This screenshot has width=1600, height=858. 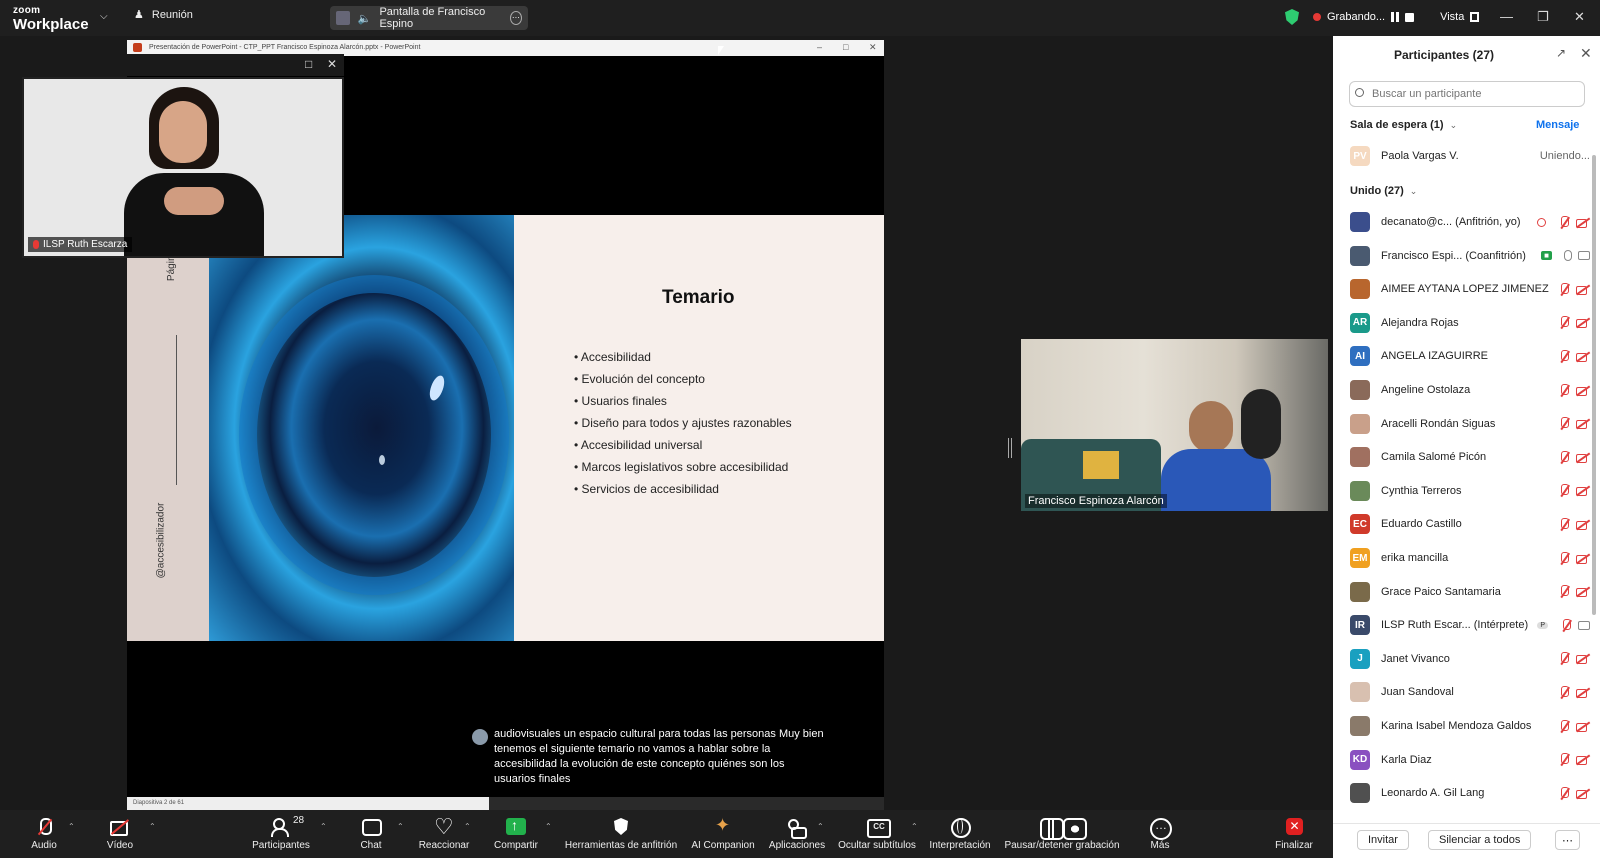 What do you see at coordinates (1561, 53) in the screenshot?
I see `popout-icon: ↗` at bounding box center [1561, 53].